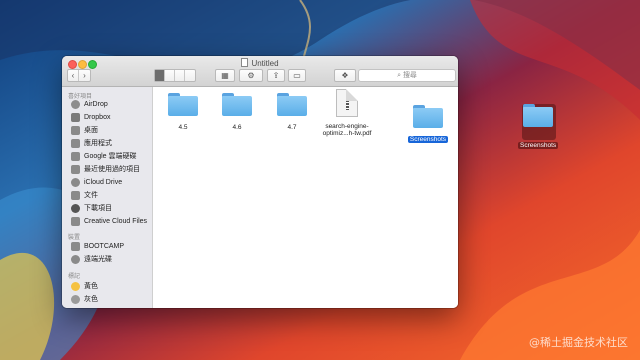  I want to click on optical-disc-icon, so click(75, 259).